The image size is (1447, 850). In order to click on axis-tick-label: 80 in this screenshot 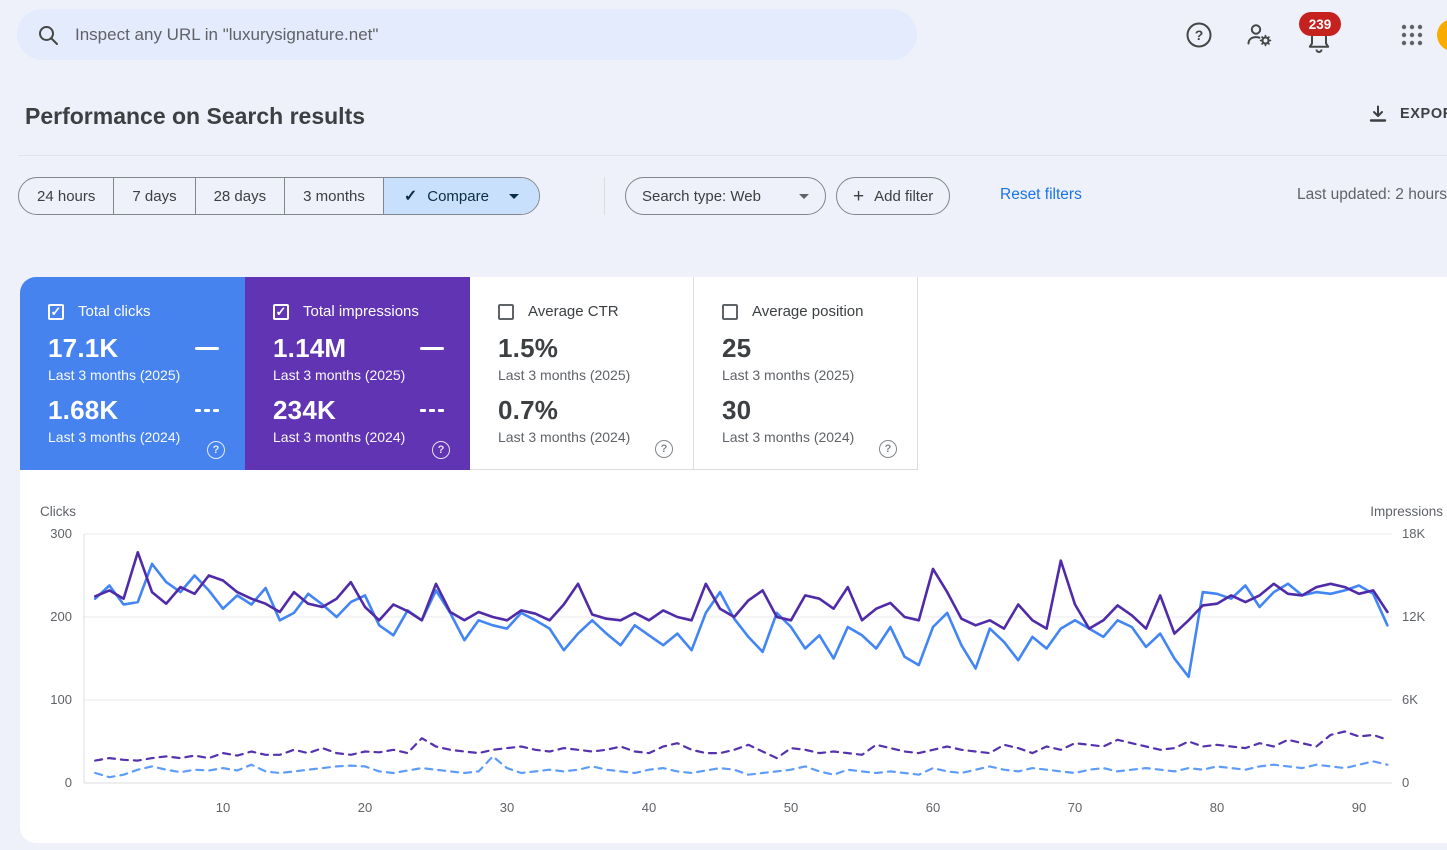, I will do `click(1217, 807)`.